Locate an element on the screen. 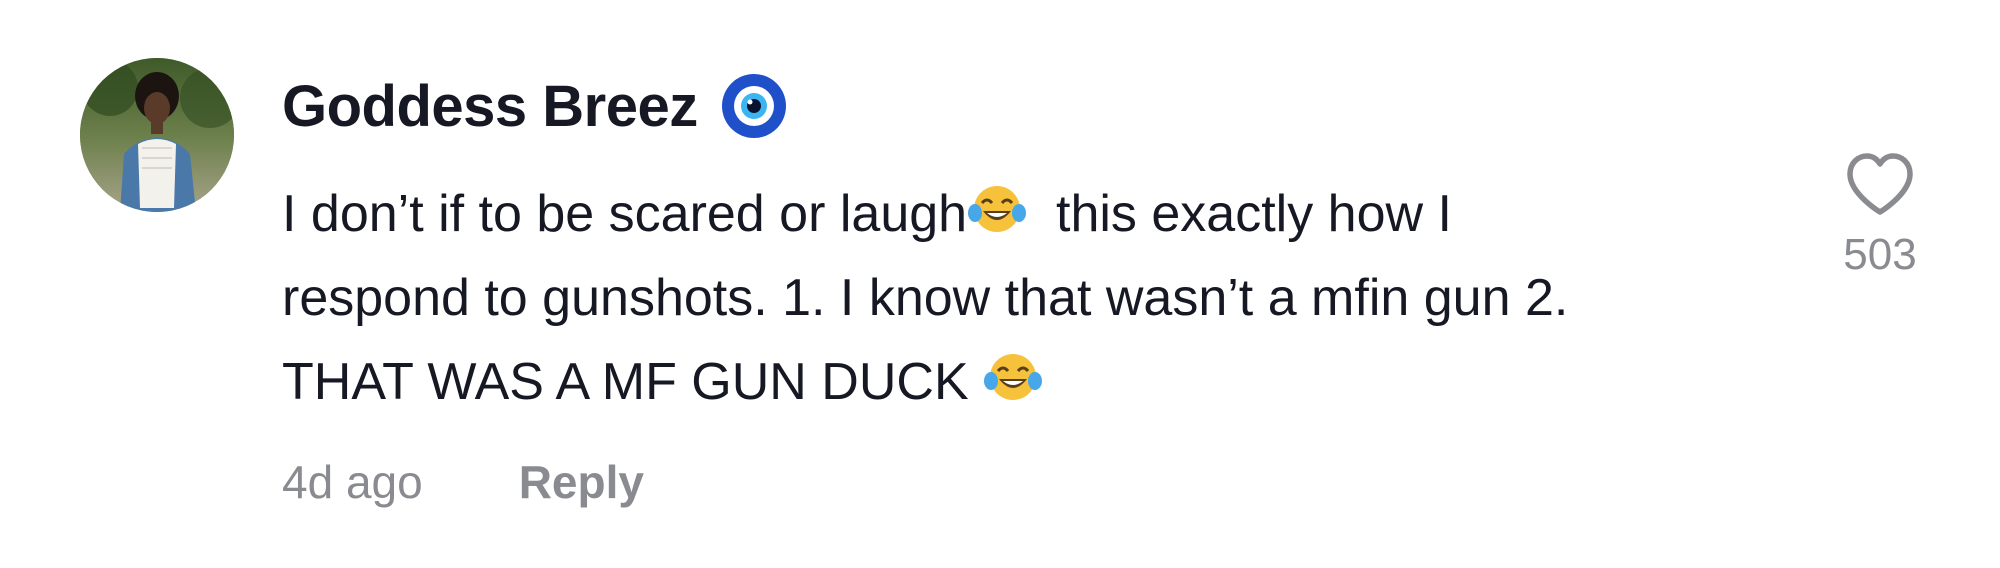 Image resolution: width=2000 pixels, height=568 pixels. nazar-evil-eye-icon is located at coordinates (754, 106).